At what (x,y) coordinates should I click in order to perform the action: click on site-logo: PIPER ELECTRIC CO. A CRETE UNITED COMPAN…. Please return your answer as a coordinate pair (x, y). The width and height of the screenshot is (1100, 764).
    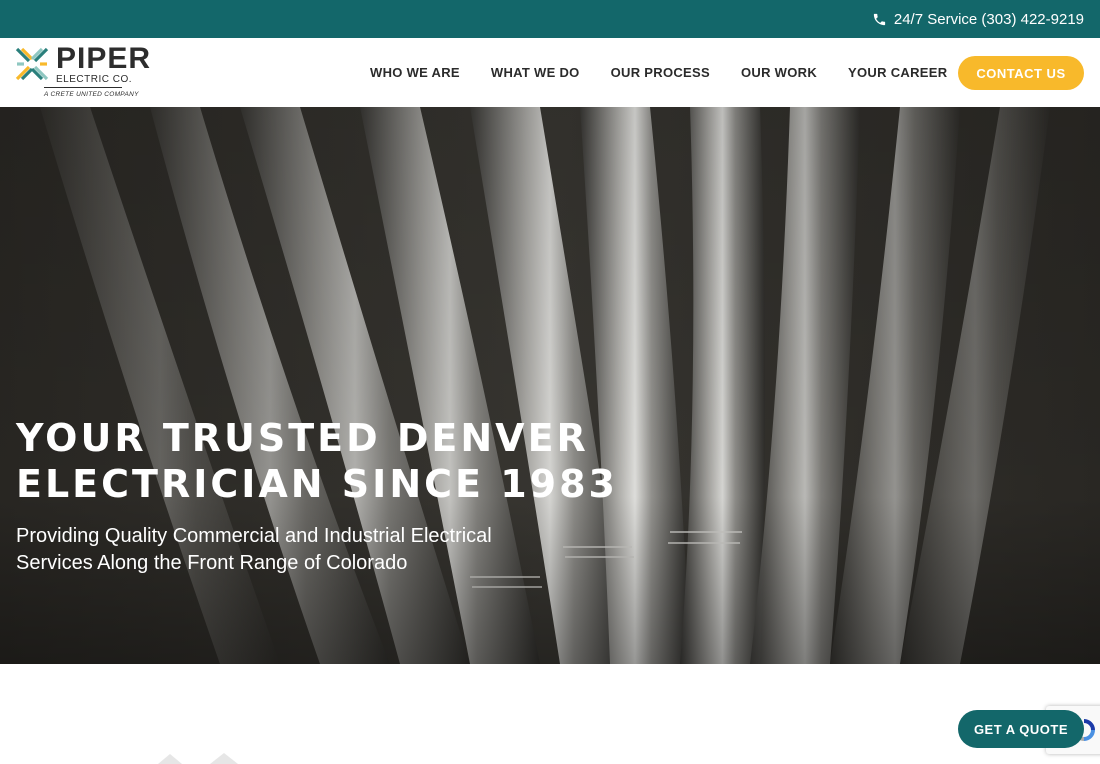
    Looking at the image, I should click on (84, 73).